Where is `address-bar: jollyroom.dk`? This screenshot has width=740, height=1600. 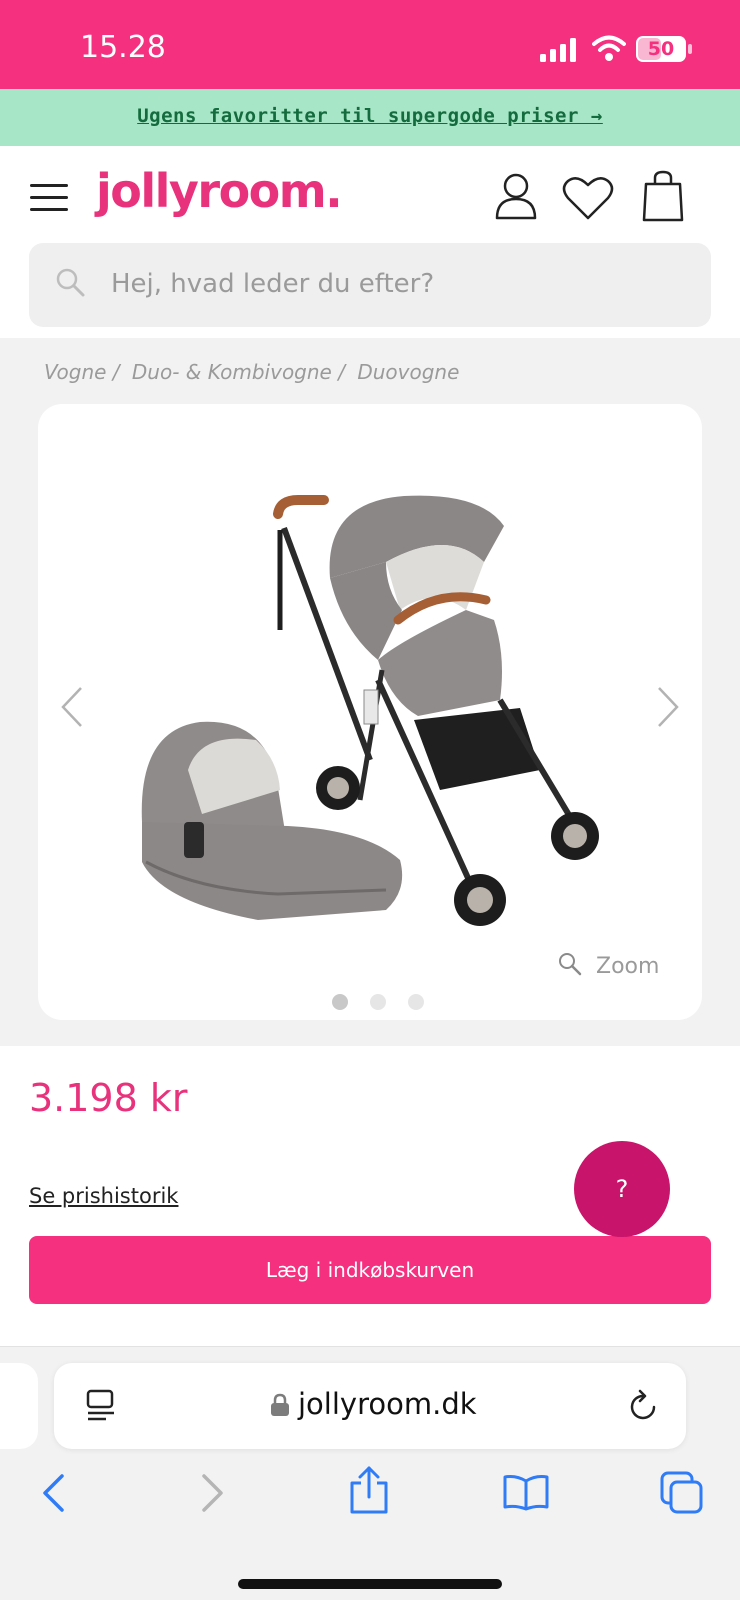 address-bar: jollyroom.dk is located at coordinates (370, 1406).